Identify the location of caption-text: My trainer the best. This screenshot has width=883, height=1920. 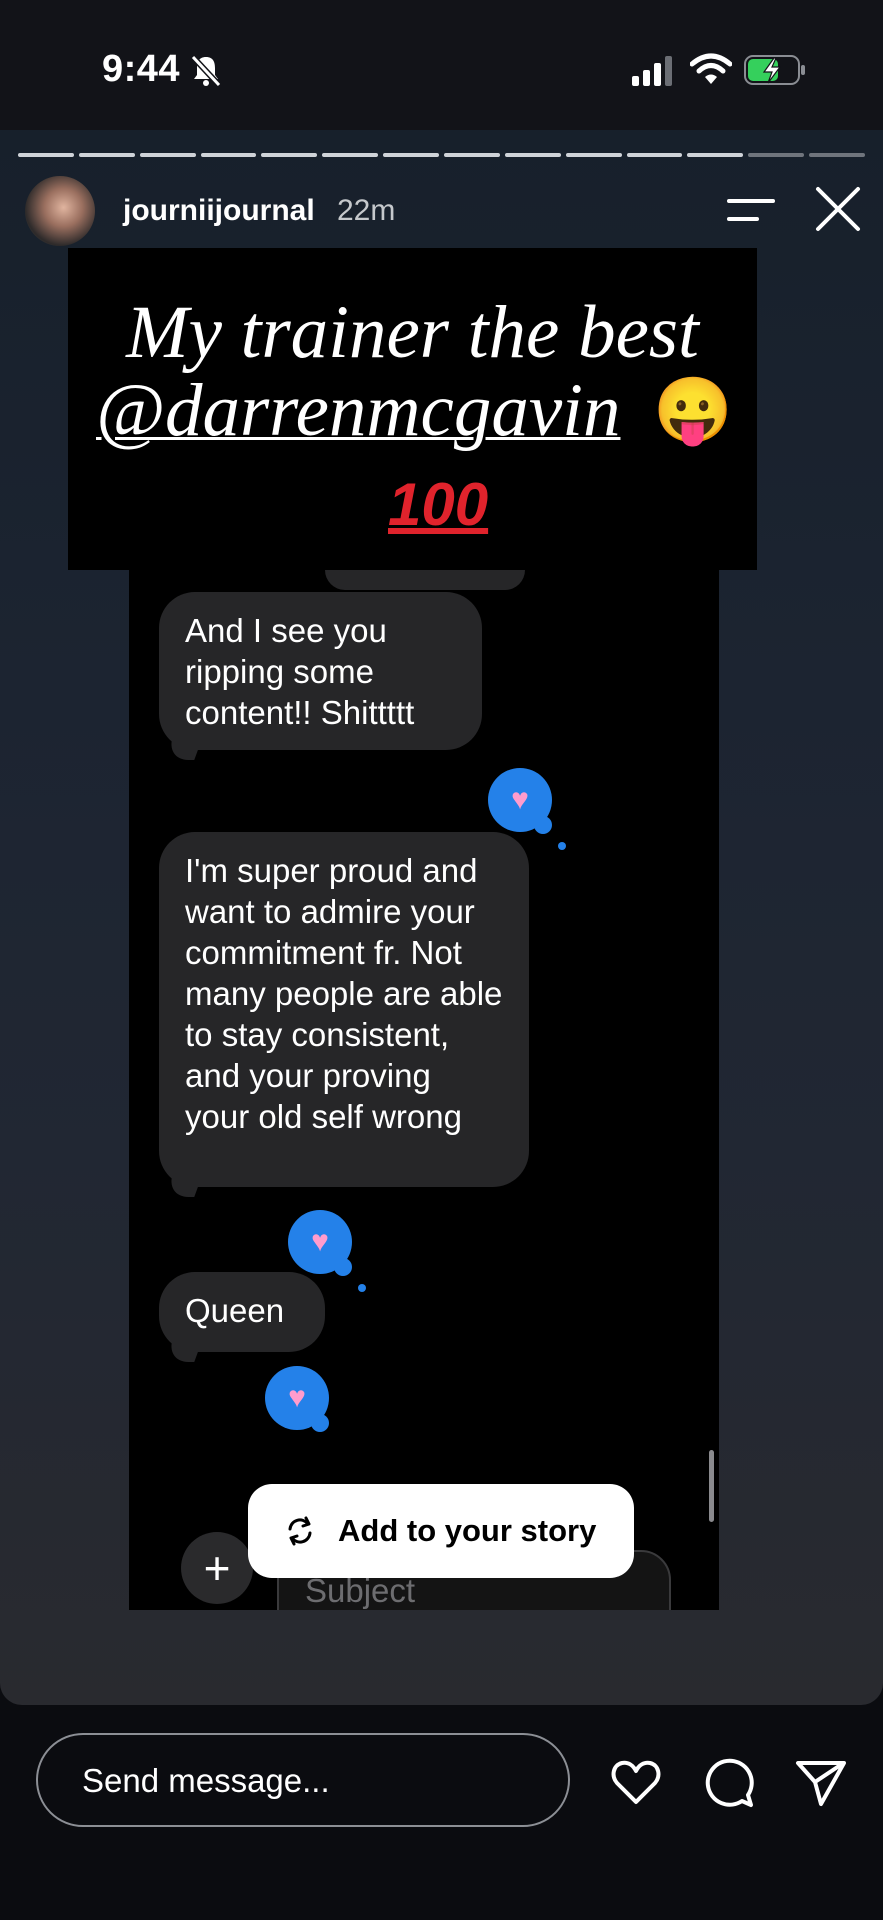
(412, 332).